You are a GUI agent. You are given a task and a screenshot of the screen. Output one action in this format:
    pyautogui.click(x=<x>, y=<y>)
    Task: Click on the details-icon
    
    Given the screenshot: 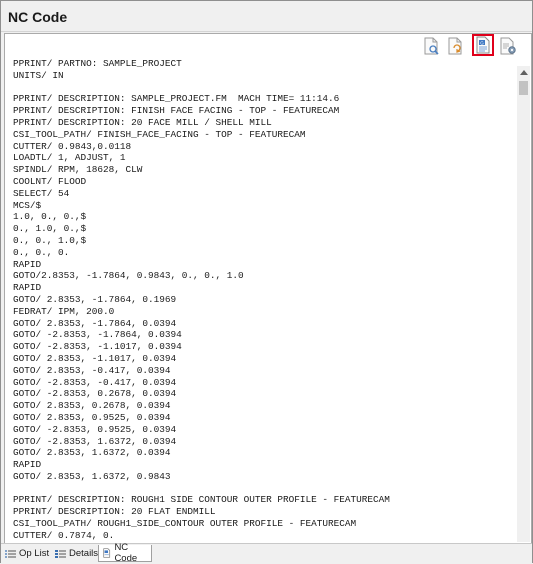 What is the action you would take?
    pyautogui.click(x=60, y=554)
    